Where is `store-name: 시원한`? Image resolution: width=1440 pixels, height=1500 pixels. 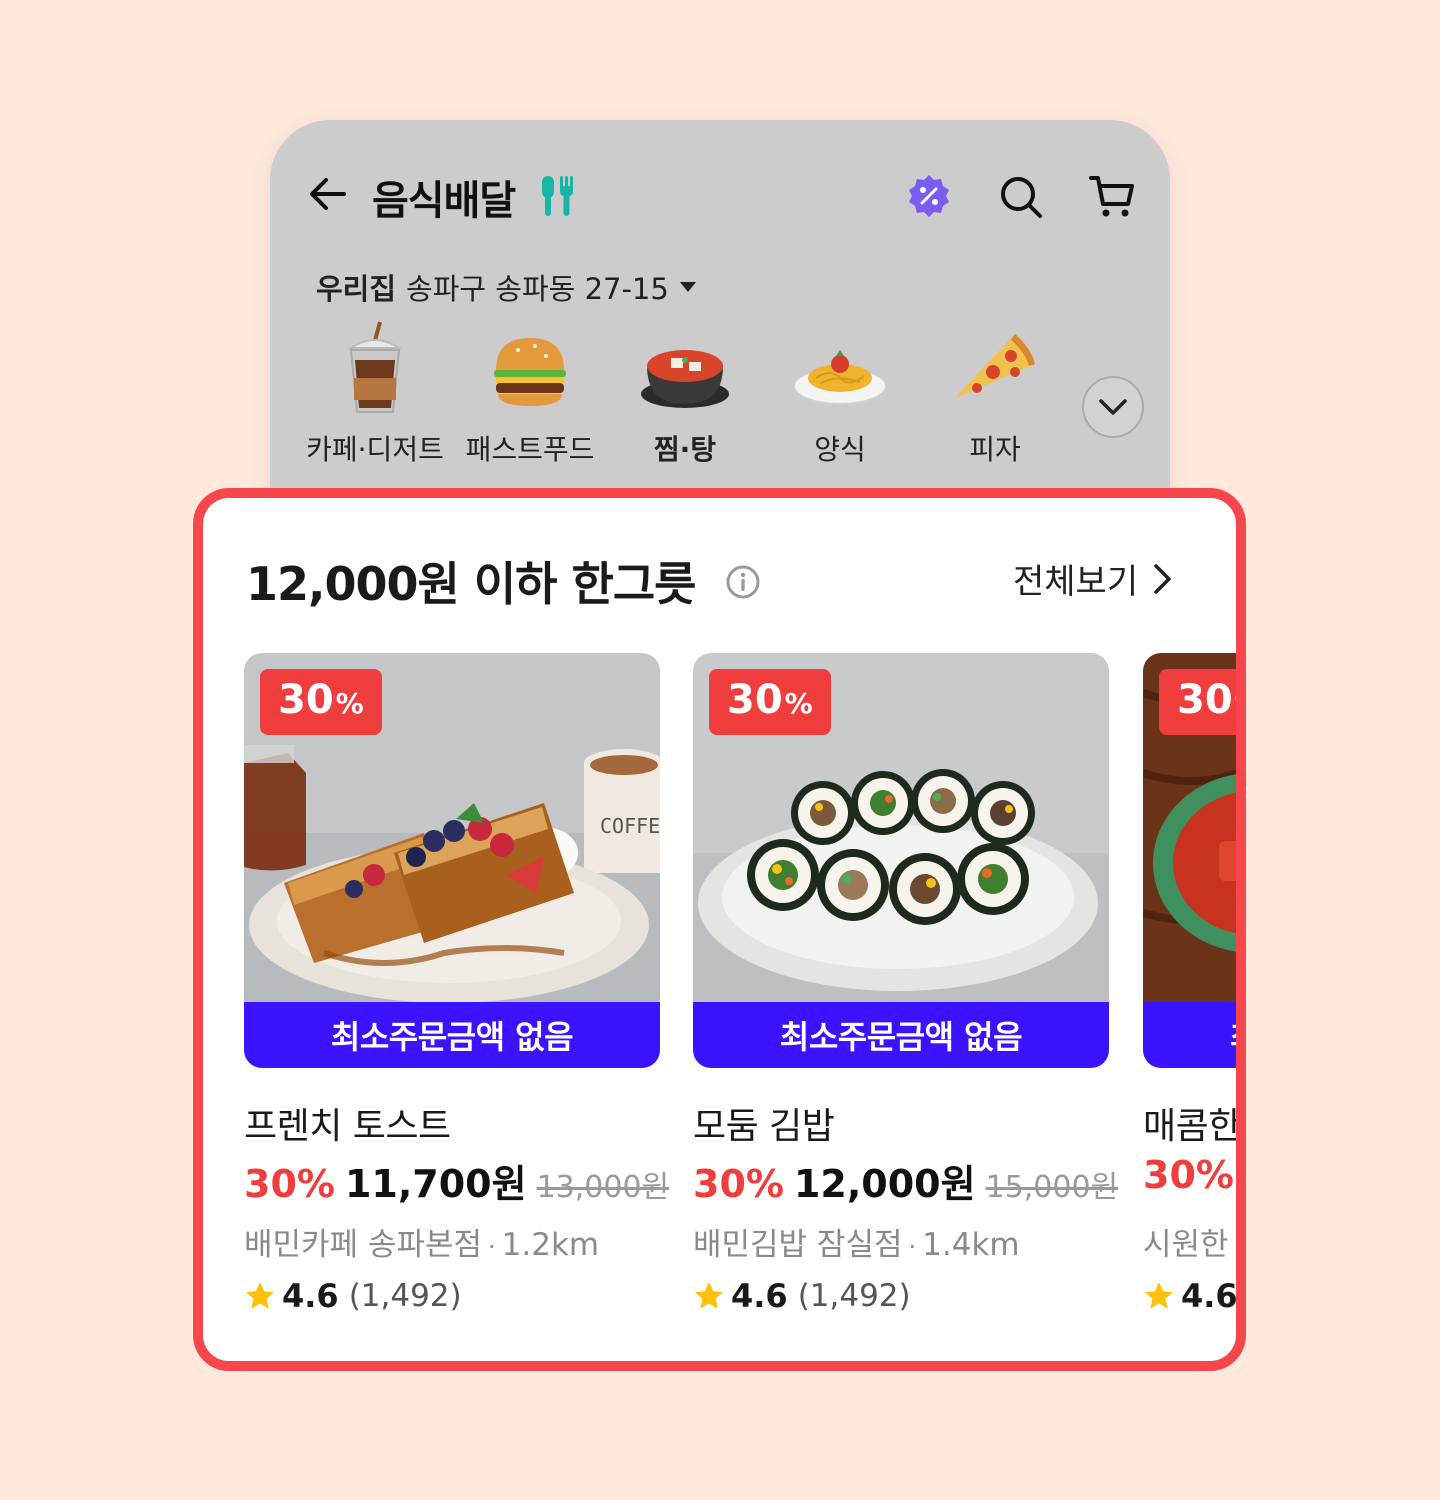
store-name: 시원한 is located at coordinates (1186, 1245).